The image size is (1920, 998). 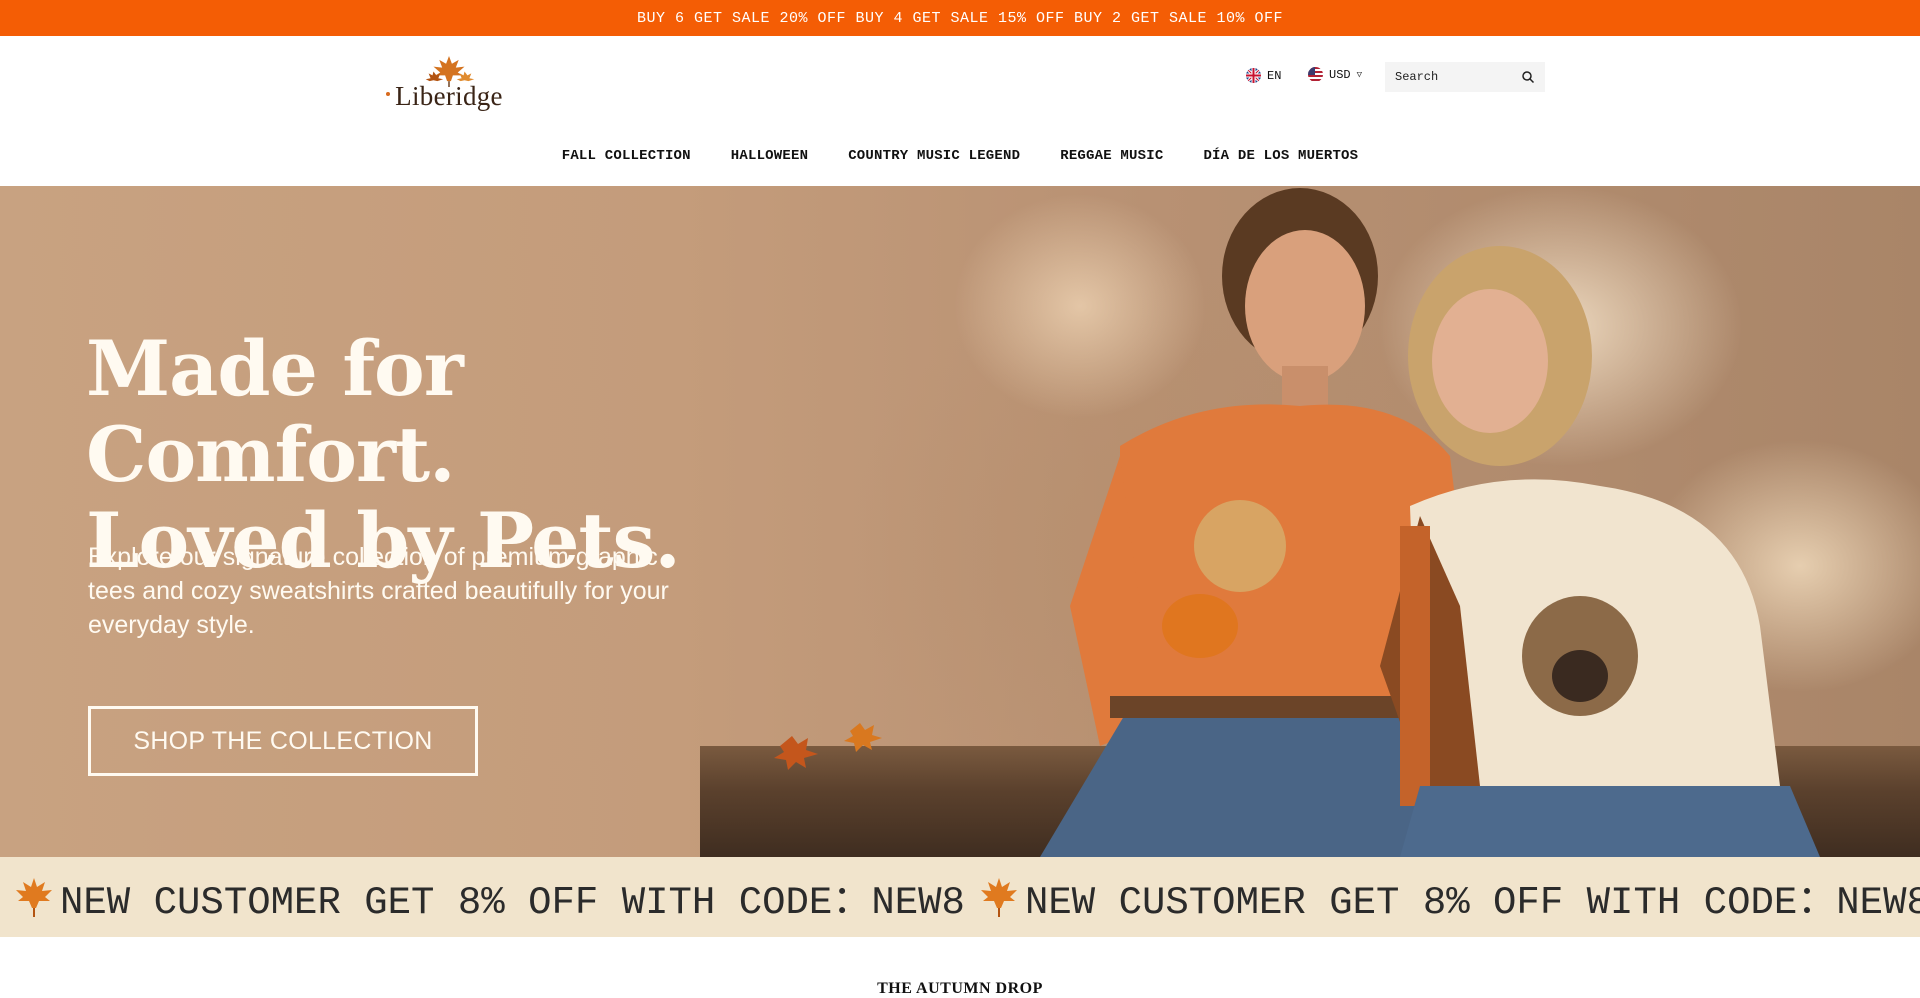 What do you see at coordinates (1111, 156) in the screenshot?
I see `nav-item-reggae-music: REGGAE MUSIC` at bounding box center [1111, 156].